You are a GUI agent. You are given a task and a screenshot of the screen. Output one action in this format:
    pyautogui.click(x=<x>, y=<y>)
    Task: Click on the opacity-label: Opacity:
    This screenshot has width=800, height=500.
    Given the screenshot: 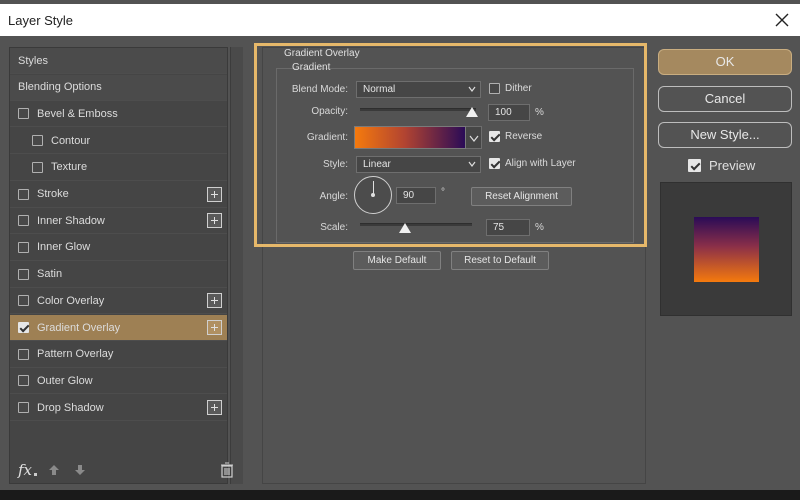 What is the action you would take?
    pyautogui.click(x=329, y=111)
    